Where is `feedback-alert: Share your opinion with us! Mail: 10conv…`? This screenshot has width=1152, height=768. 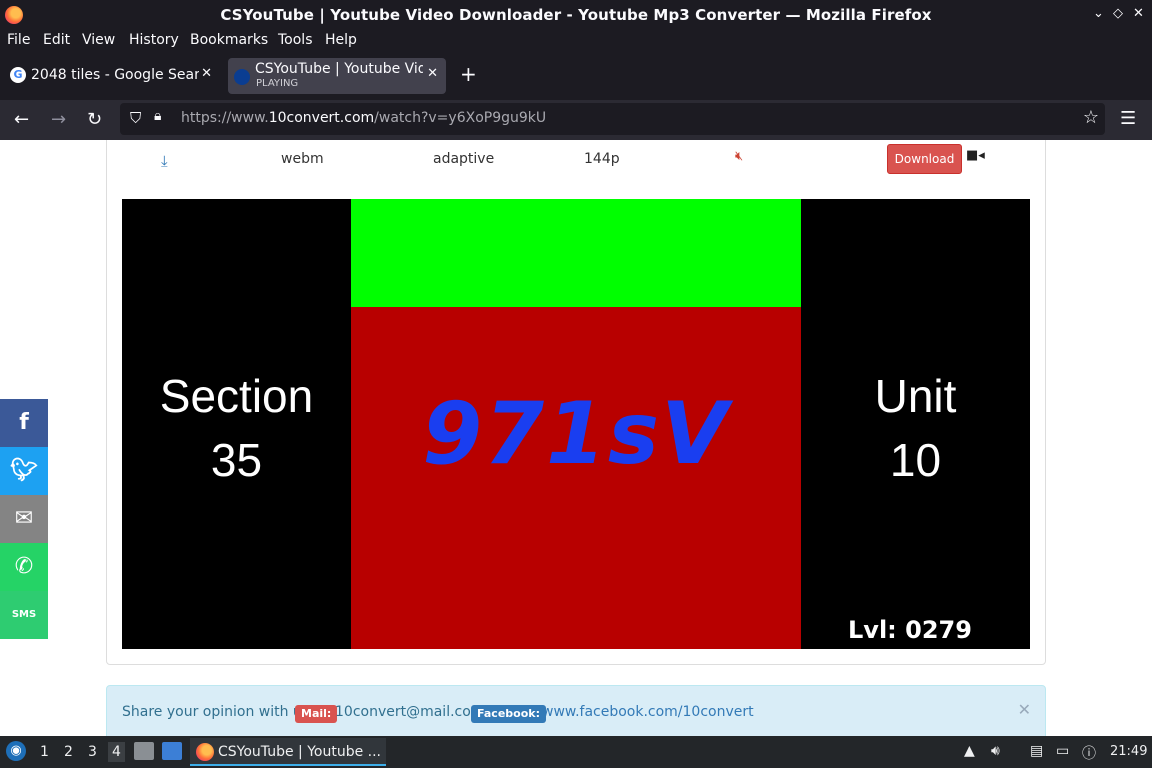 feedback-alert: Share your opinion with us! Mail: 10conv… is located at coordinates (576, 710).